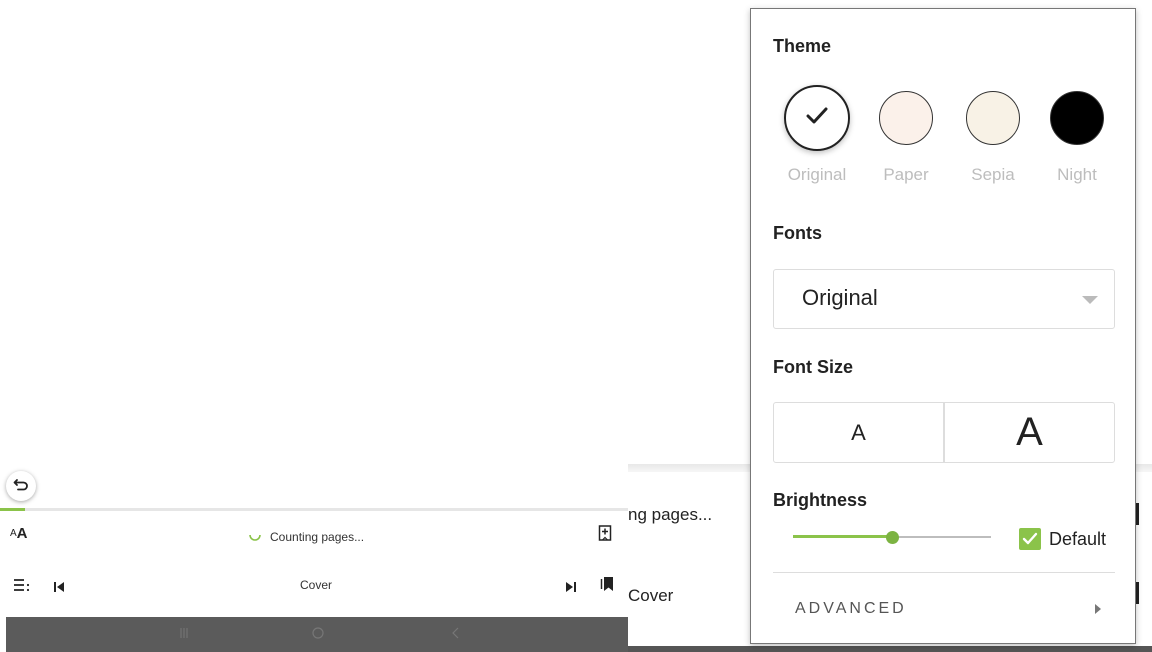 The image size is (1152, 652). Describe the element at coordinates (255, 536) in the screenshot. I see `loading-spinner-icon` at that location.